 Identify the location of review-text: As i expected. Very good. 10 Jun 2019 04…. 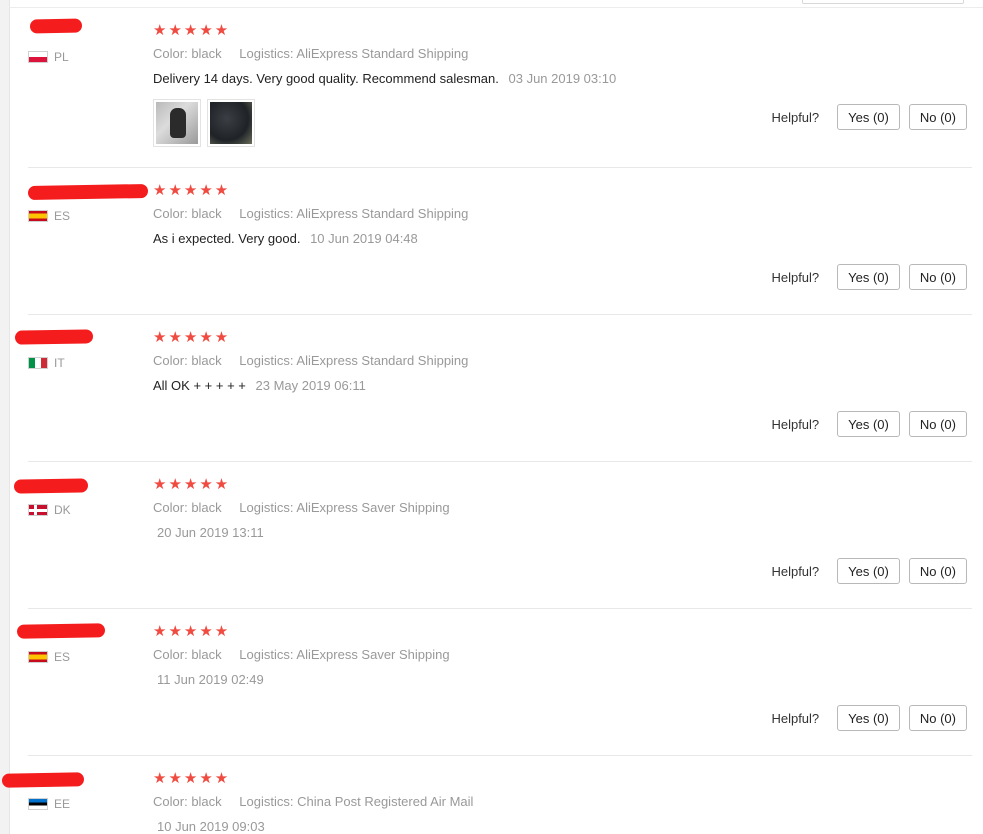
(310, 238).